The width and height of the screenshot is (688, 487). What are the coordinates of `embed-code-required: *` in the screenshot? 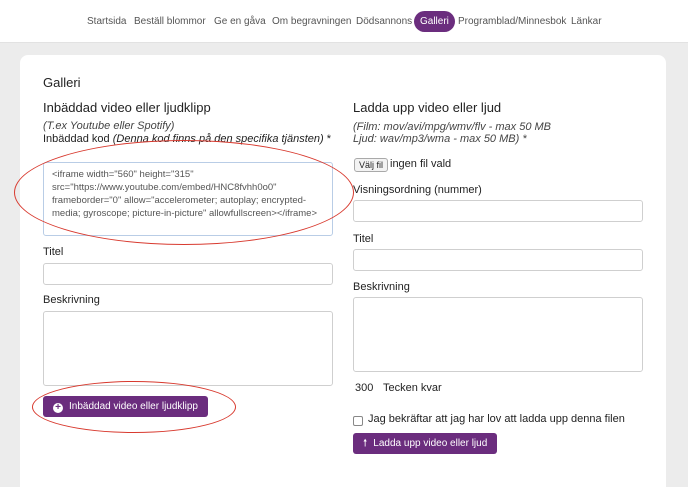 It's located at (329, 139).